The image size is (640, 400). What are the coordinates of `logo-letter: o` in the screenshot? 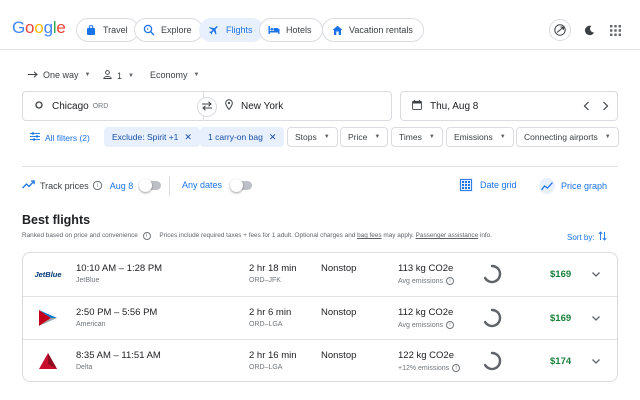 It's located at (39, 27).